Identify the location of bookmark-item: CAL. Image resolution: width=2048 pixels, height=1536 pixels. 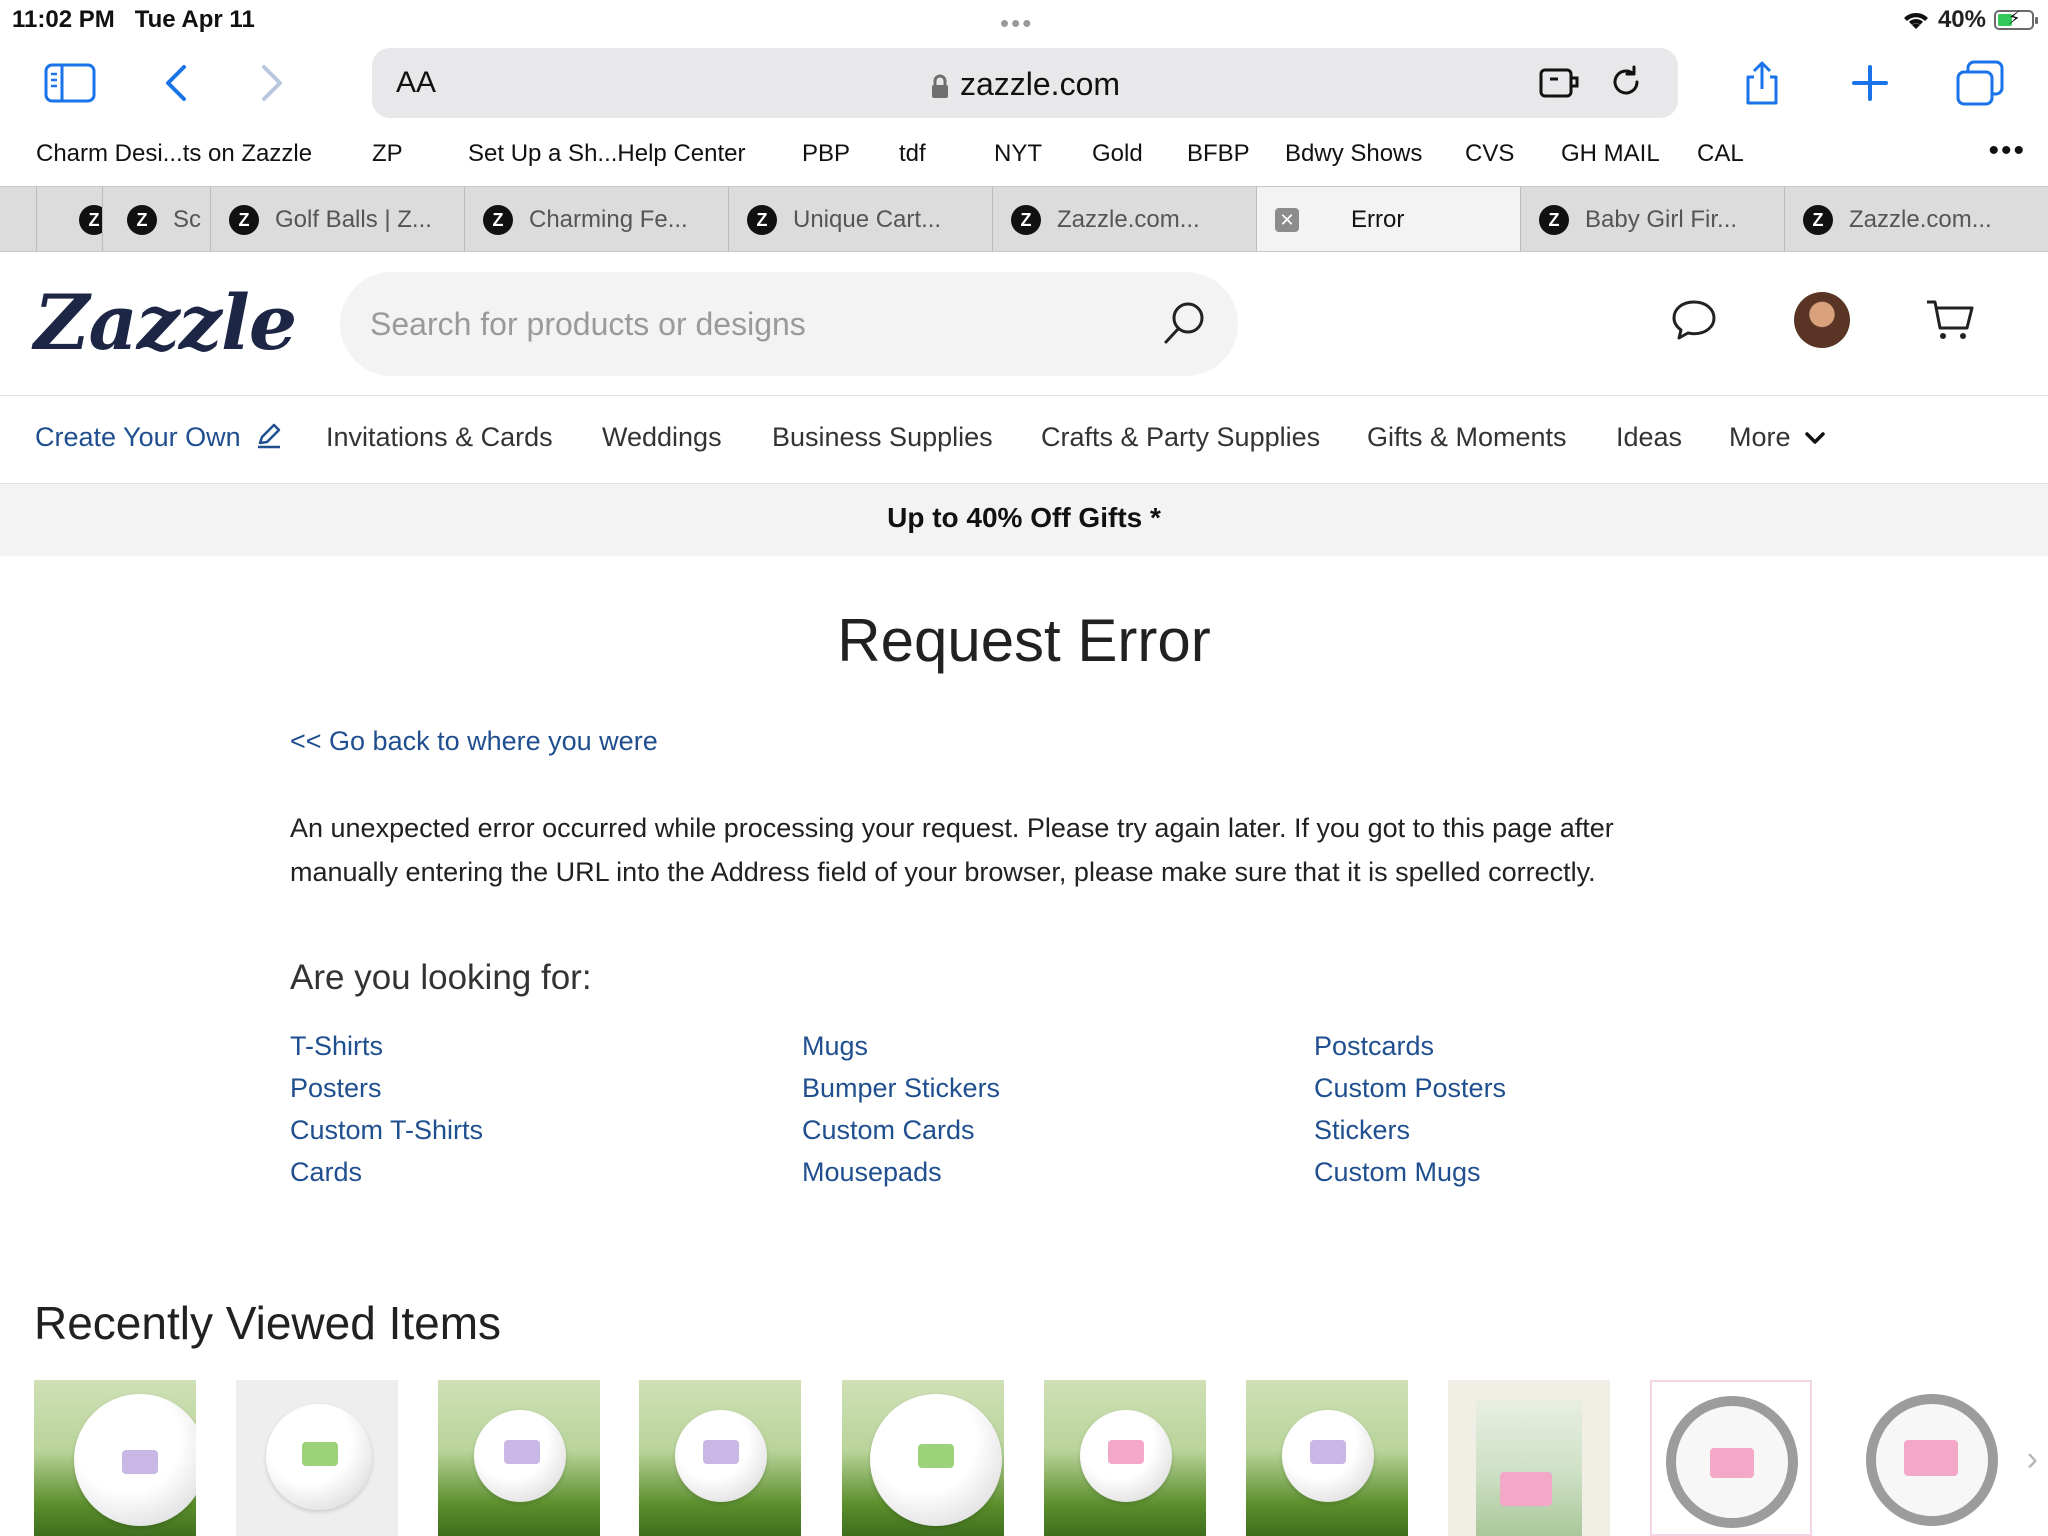
(1720, 154).